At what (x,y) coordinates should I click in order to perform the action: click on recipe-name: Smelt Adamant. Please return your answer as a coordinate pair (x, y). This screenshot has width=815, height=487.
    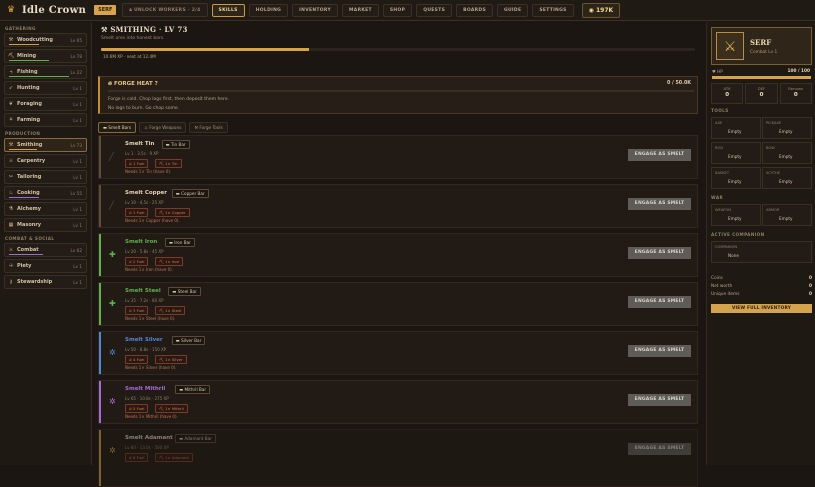
    Looking at the image, I should click on (149, 438).